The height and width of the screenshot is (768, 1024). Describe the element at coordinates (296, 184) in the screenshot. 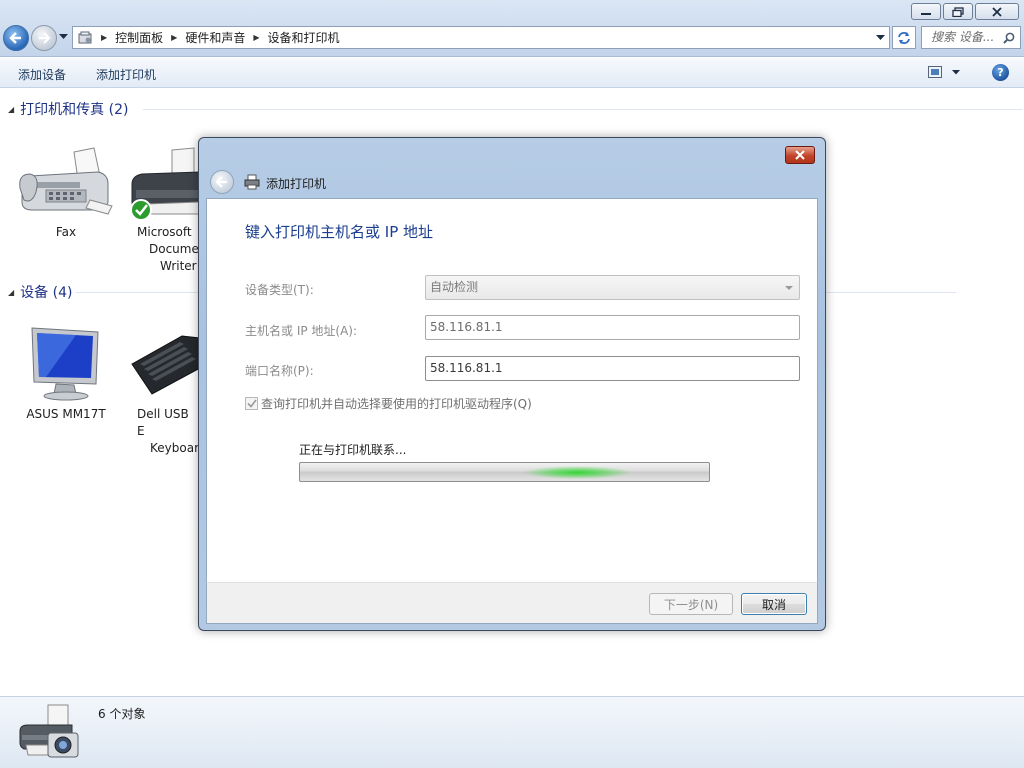

I see `dialog-title: 添加打印机` at that location.